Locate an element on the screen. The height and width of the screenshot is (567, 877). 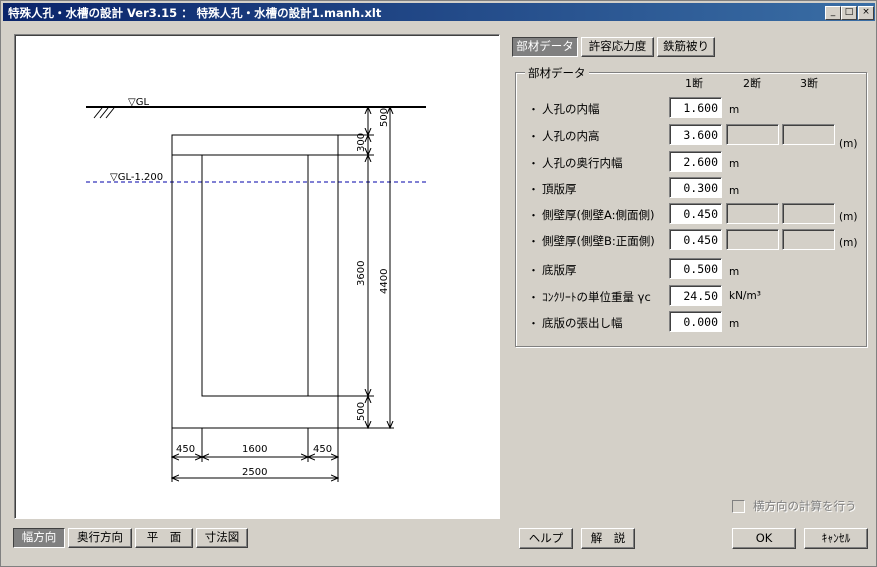
dim-w-left: 450 is located at coordinates (185, 449).